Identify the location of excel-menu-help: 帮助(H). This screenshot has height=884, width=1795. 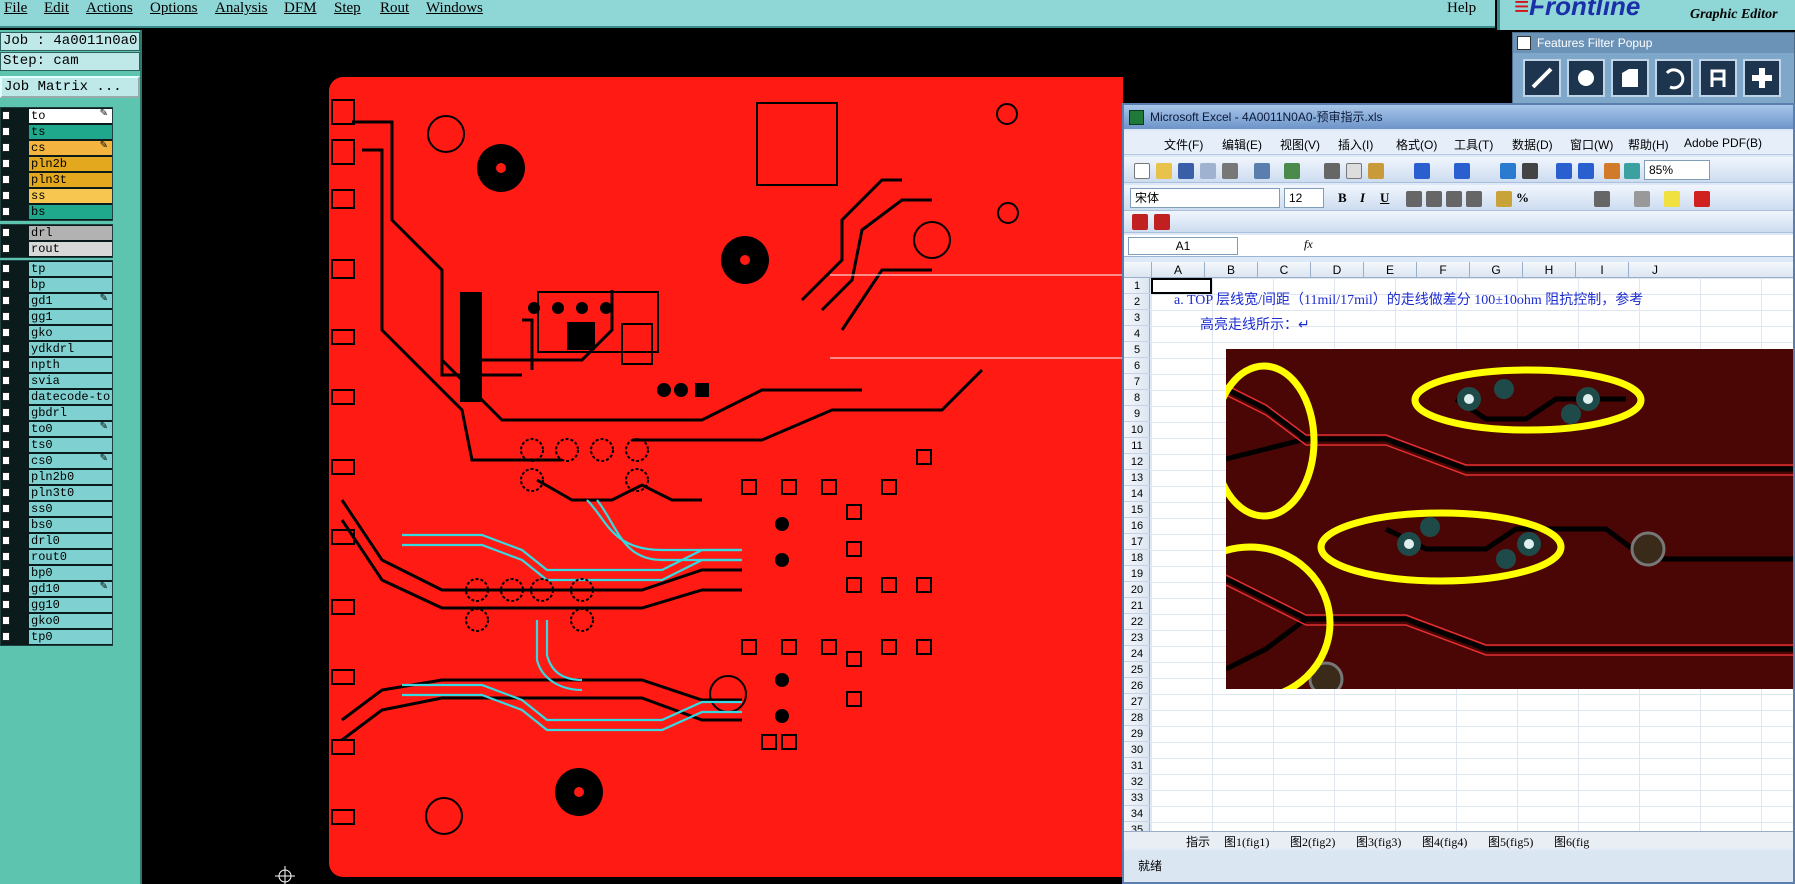
(1648, 144).